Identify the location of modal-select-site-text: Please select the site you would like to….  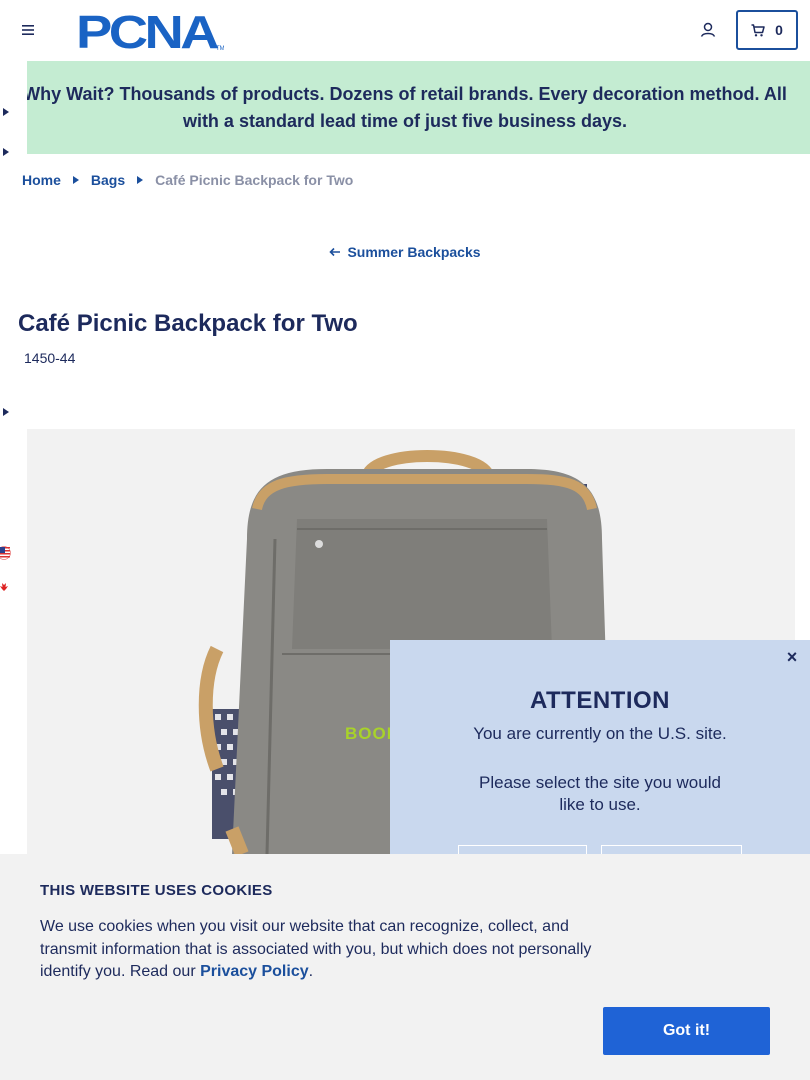
(600, 793).